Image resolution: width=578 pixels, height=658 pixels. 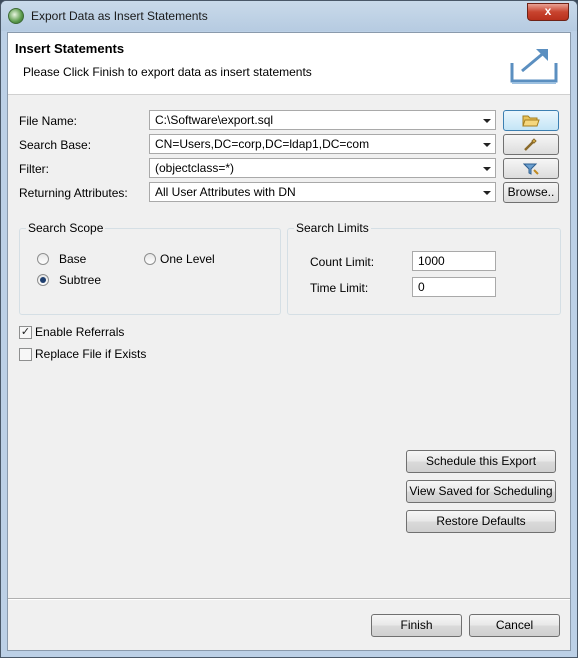 What do you see at coordinates (66, 228) in the screenshot?
I see `search-scope-title: Search Scope` at bounding box center [66, 228].